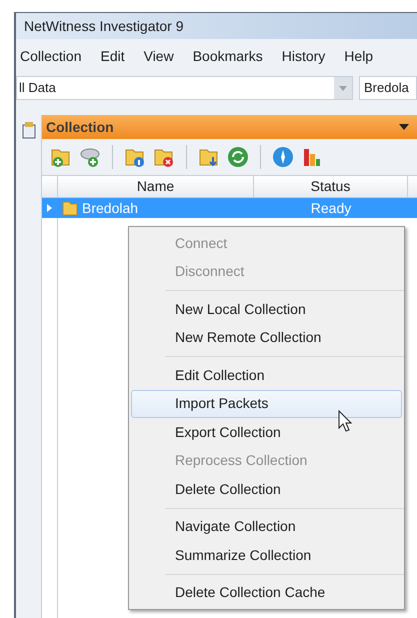 This screenshot has width=417, height=618. I want to click on menu-item: Edit Collection, so click(266, 375).